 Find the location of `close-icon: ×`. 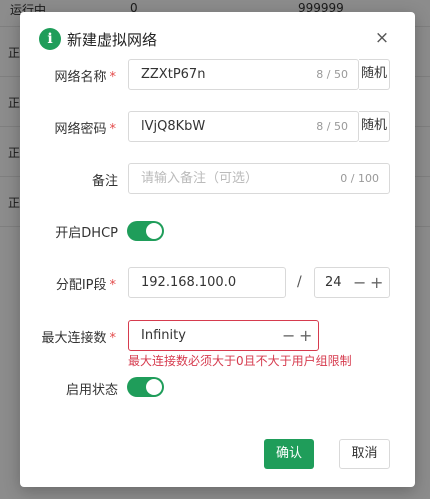

close-icon: × is located at coordinates (382, 38).